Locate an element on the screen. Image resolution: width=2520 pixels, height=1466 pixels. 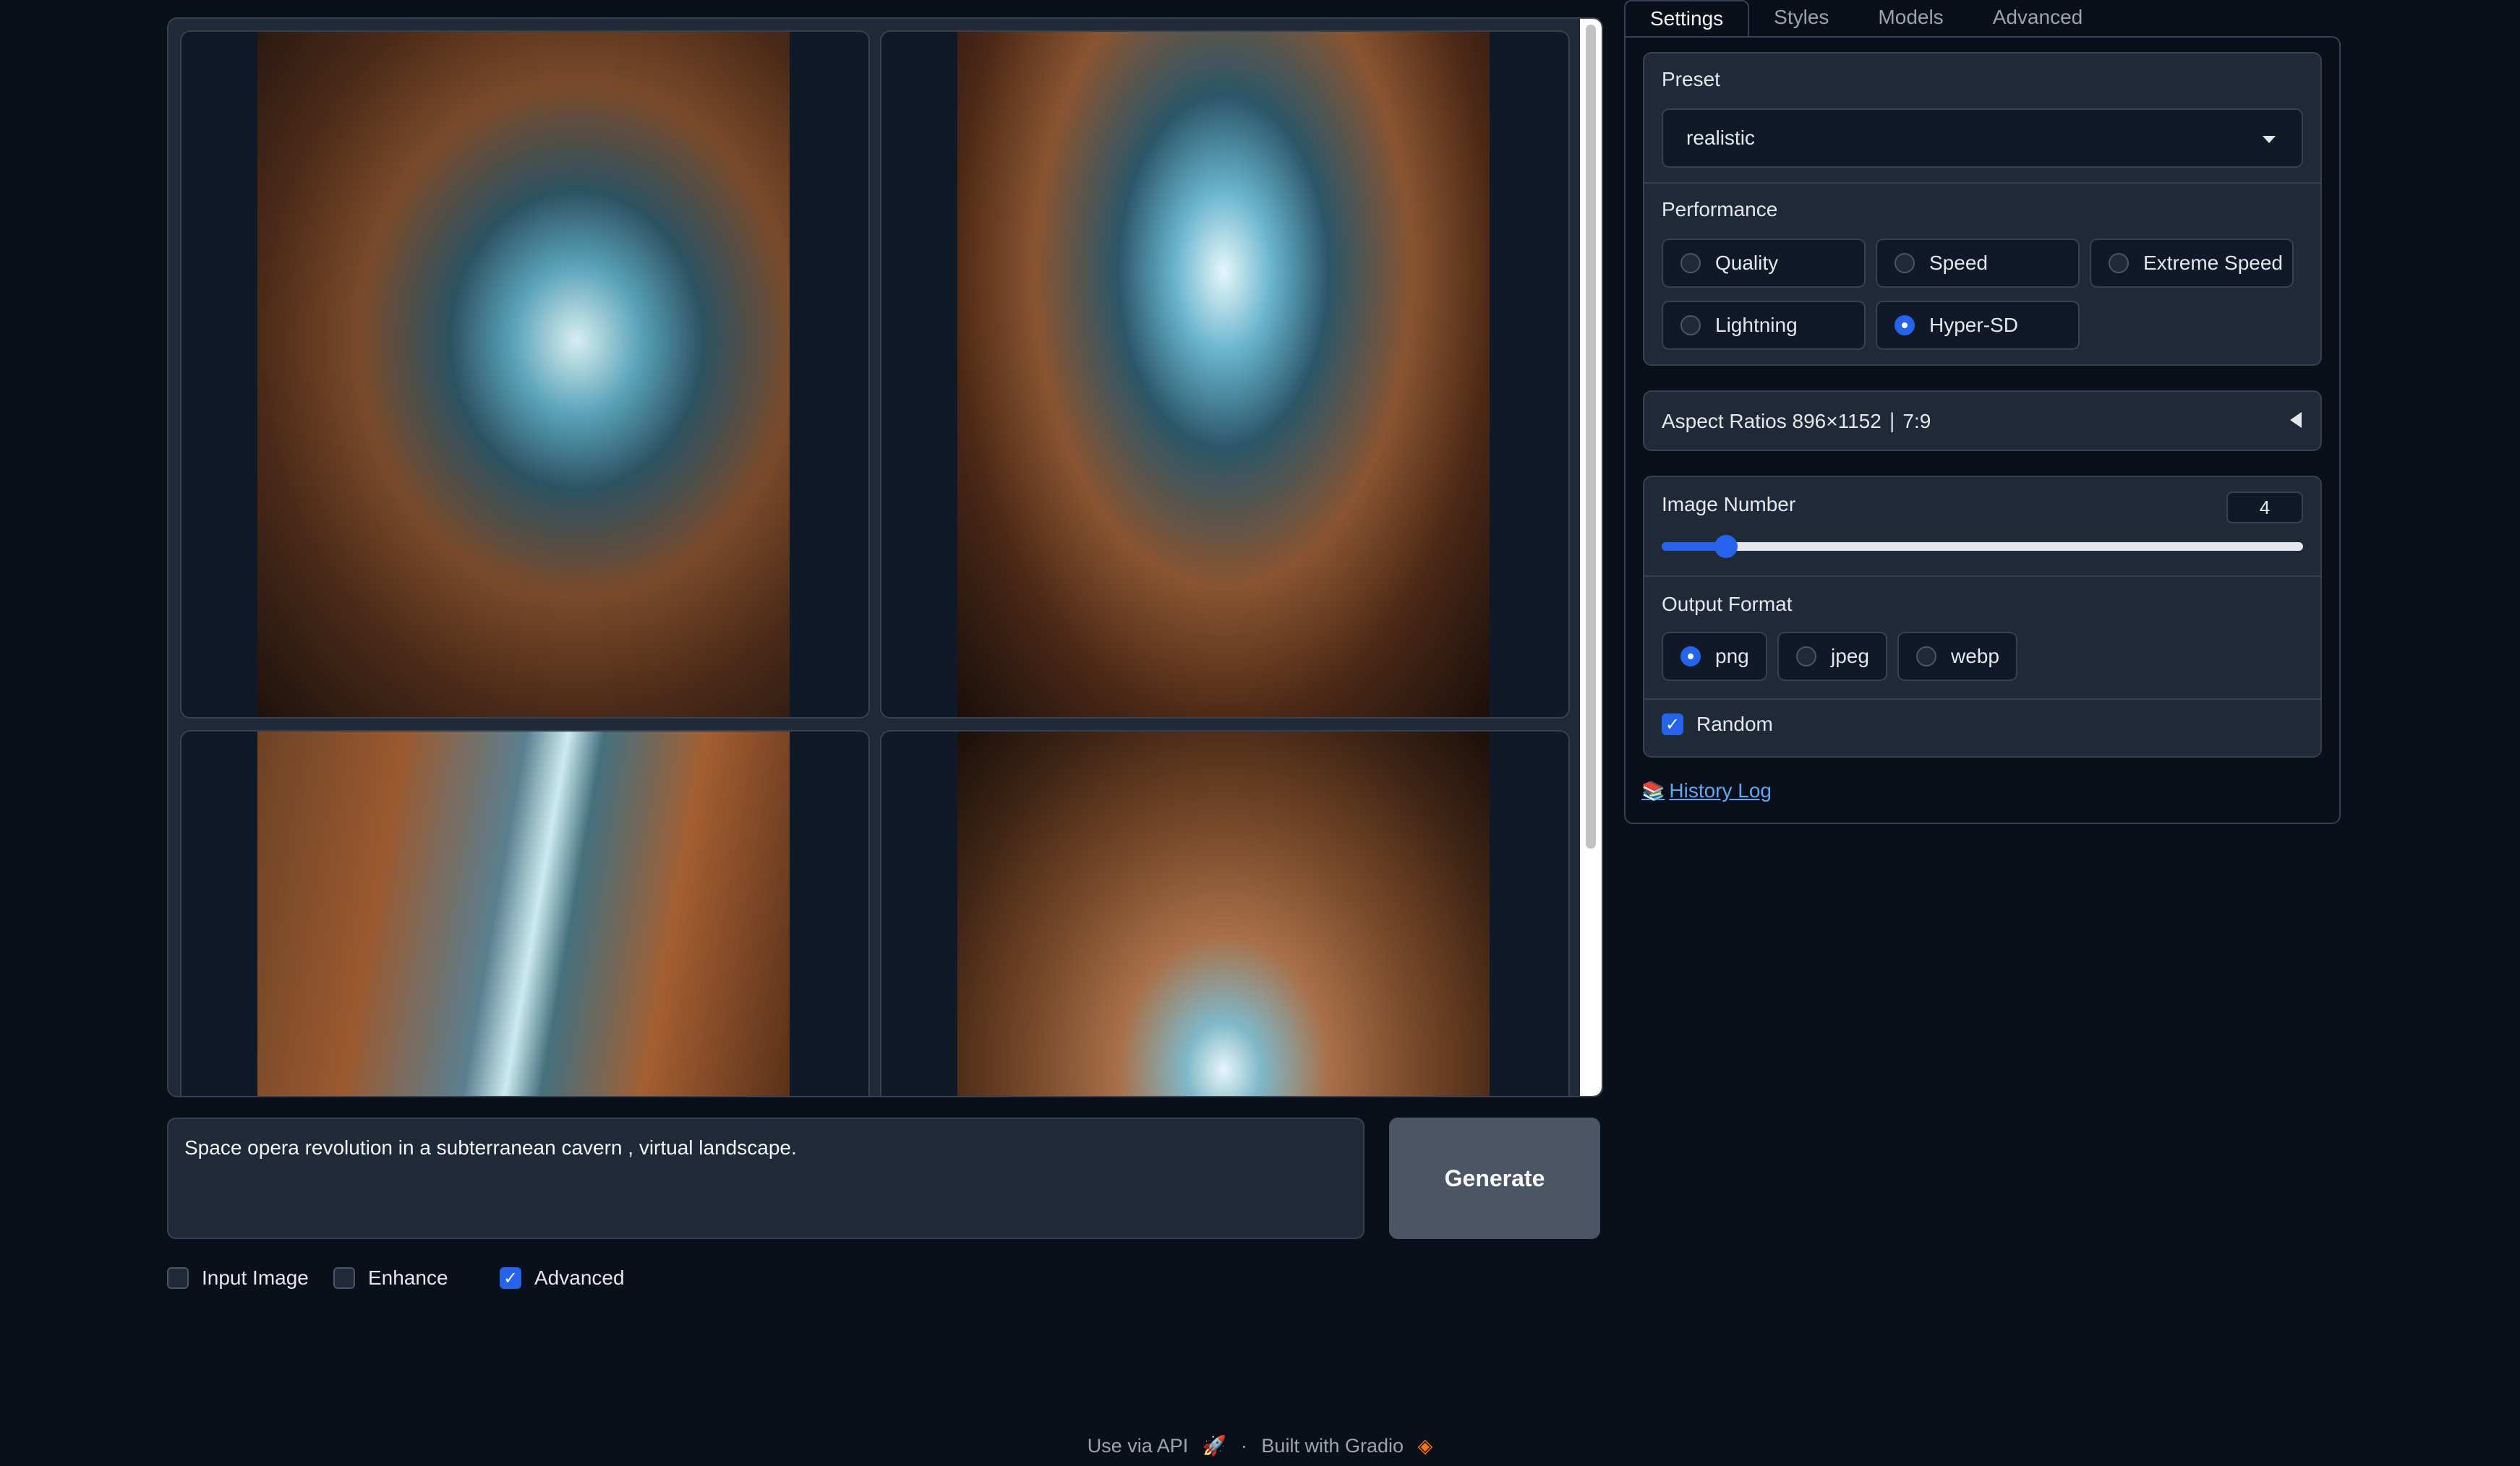
image-number-input: 4 is located at coordinates (2264, 508).